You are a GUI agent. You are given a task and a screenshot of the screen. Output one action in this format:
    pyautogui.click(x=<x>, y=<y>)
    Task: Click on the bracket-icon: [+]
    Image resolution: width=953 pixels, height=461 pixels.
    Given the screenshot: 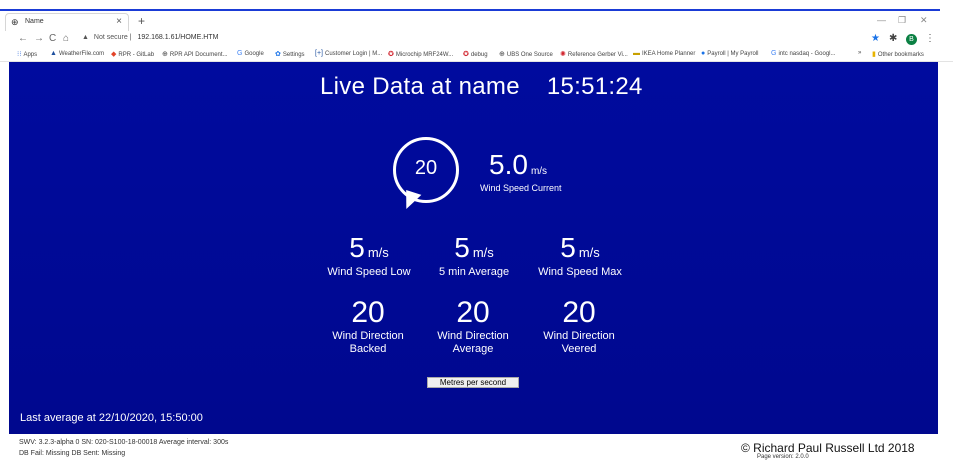 What is the action you would take?
    pyautogui.click(x=319, y=53)
    